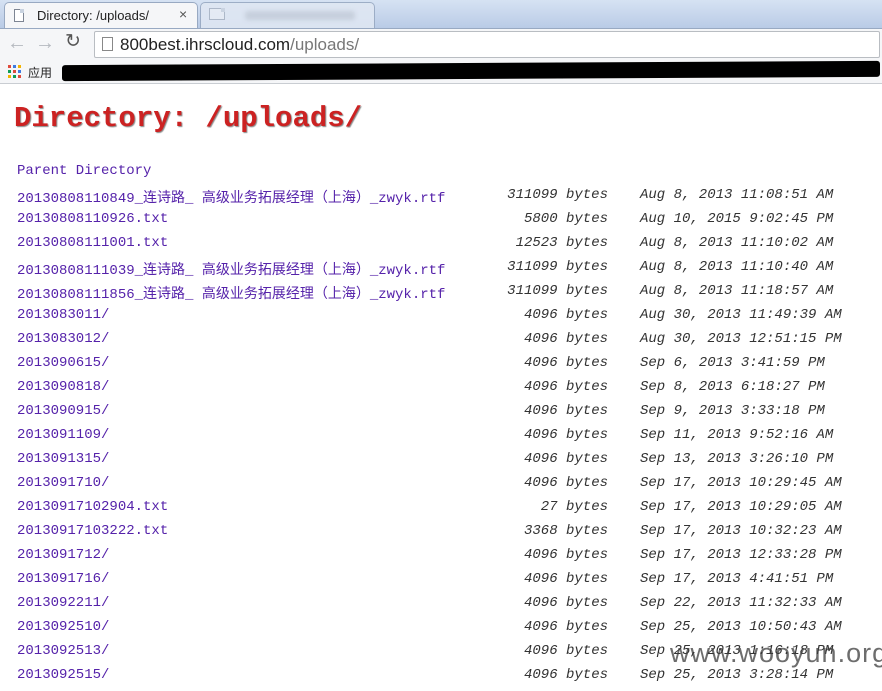 This screenshot has height=691, width=882. What do you see at coordinates (92, 531) in the screenshot?
I see `file-link: 20130917103222.txt` at bounding box center [92, 531].